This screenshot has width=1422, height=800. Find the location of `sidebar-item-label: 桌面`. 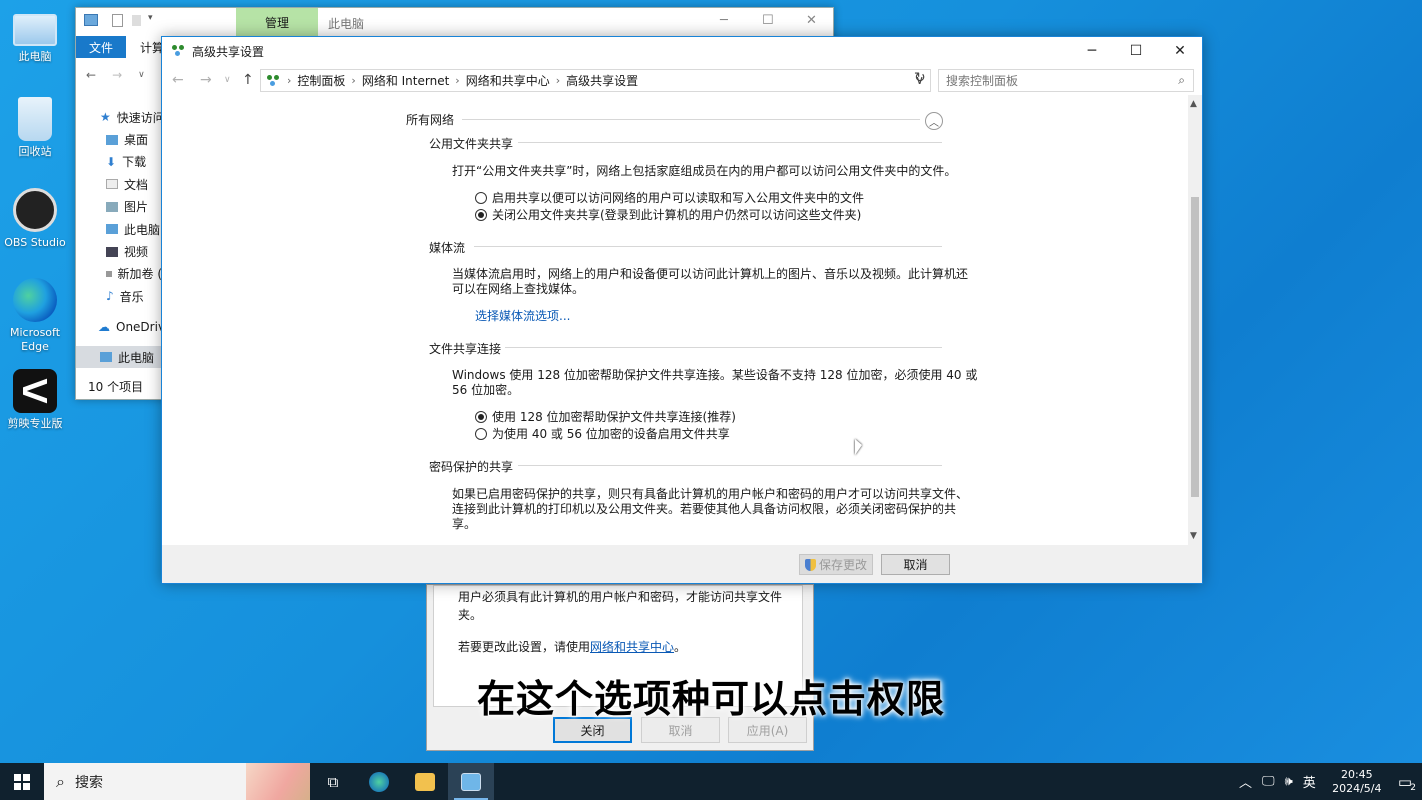

sidebar-item-label: 桌面 is located at coordinates (136, 140).